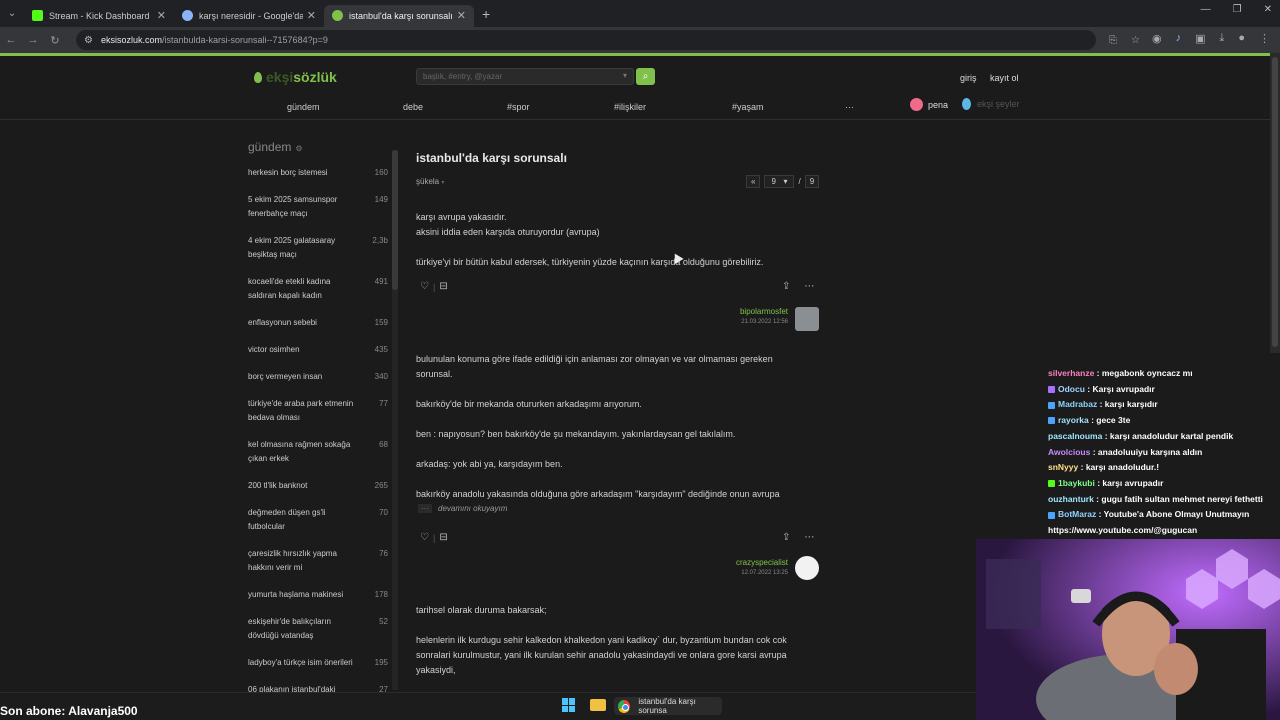  What do you see at coordinates (991, 104) in the screenshot?
I see `eksi-seyler-link: ekşi şeyler` at bounding box center [991, 104].